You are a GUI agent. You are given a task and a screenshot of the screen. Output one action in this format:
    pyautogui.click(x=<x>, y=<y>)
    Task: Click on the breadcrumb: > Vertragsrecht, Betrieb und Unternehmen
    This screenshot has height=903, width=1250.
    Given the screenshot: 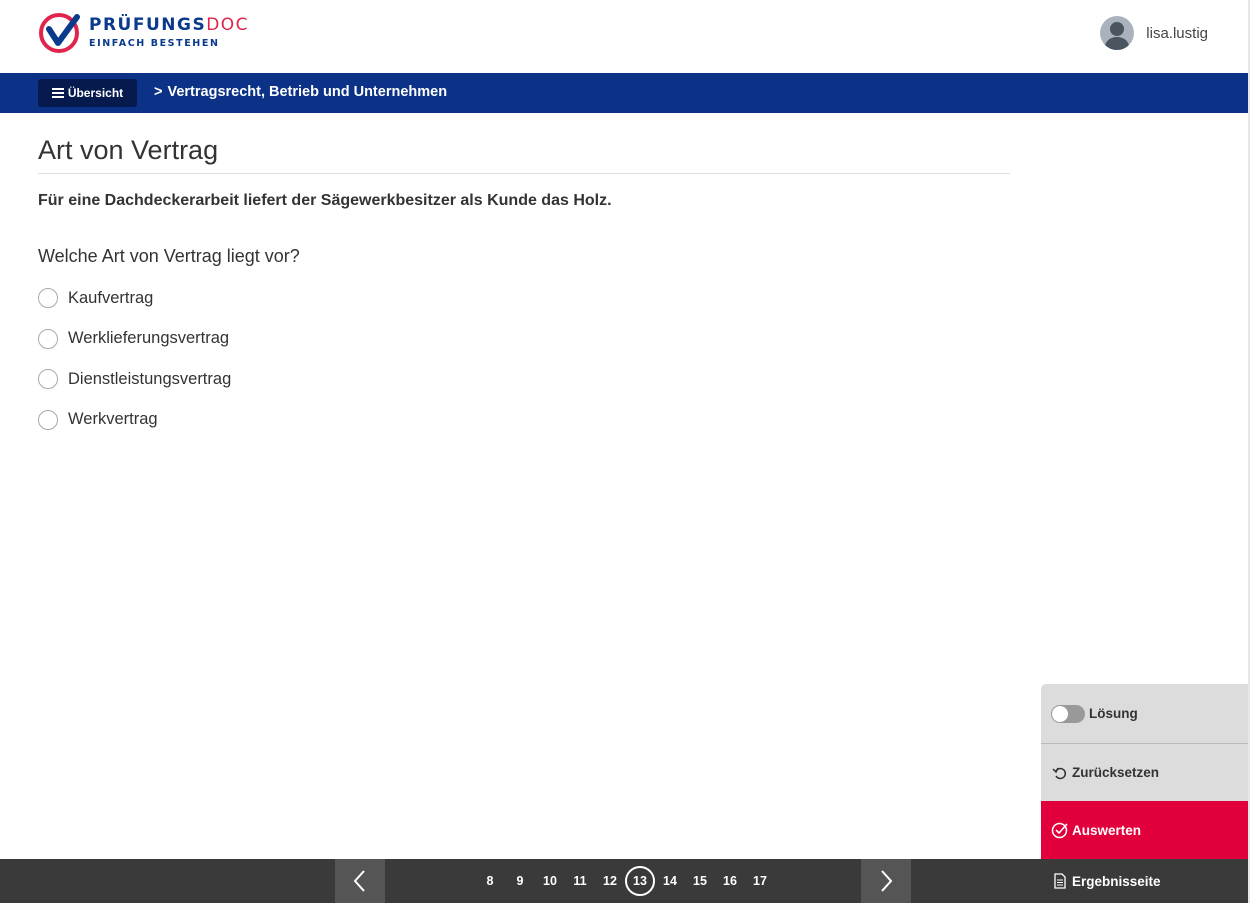 What is the action you would take?
    pyautogui.click(x=300, y=92)
    